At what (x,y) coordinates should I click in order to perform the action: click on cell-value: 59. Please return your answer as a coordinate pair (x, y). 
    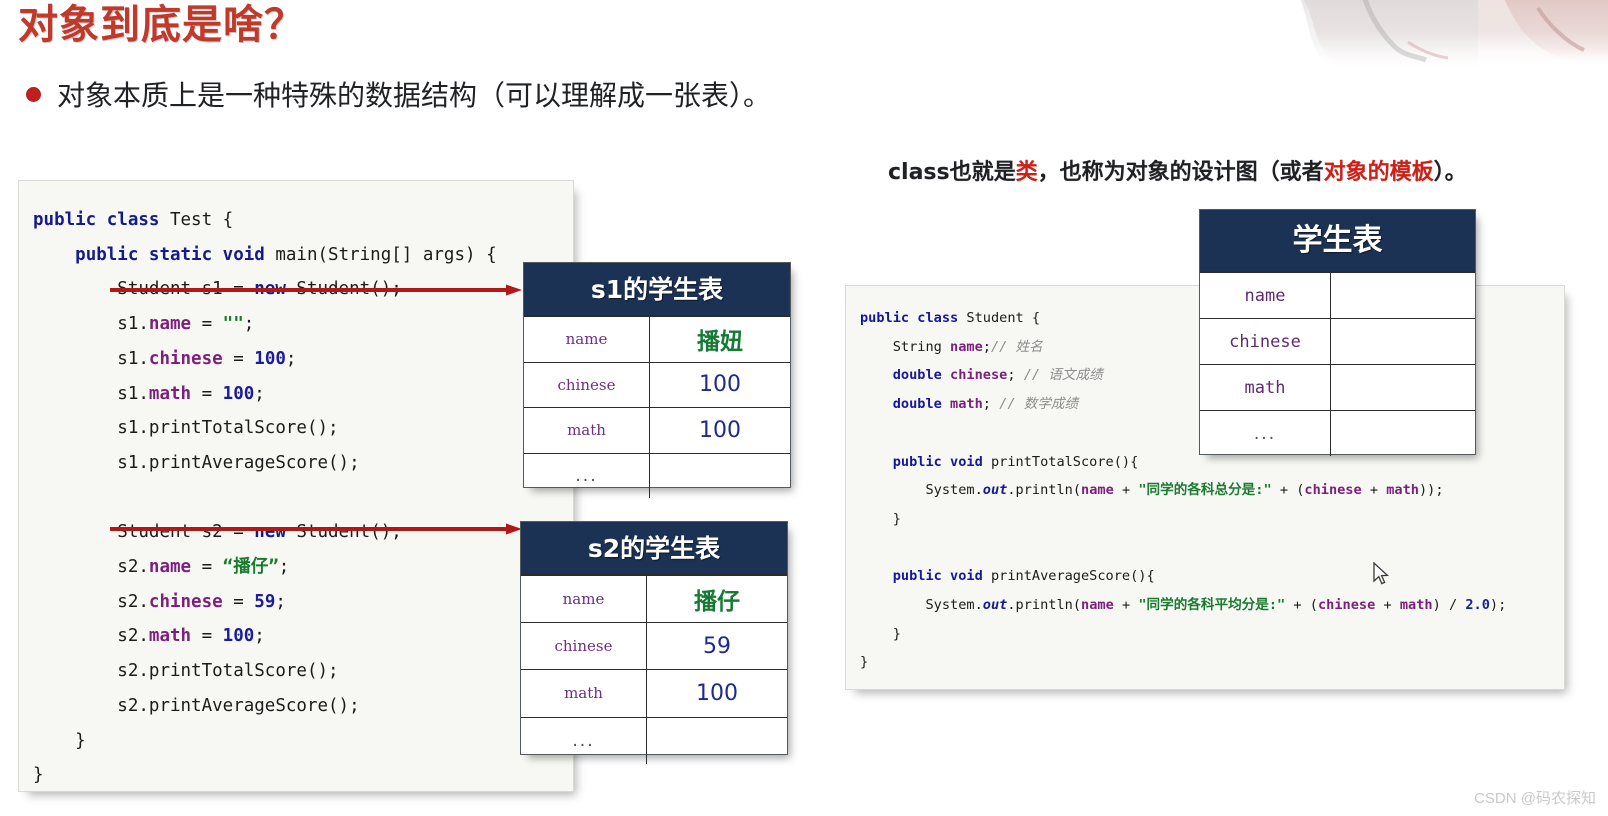
    Looking at the image, I should click on (717, 646).